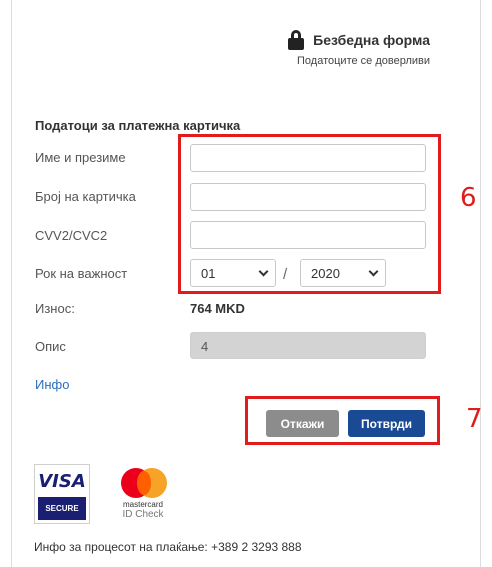  What do you see at coordinates (468, 198) in the screenshot?
I see `annotation-number-fields: 6` at bounding box center [468, 198].